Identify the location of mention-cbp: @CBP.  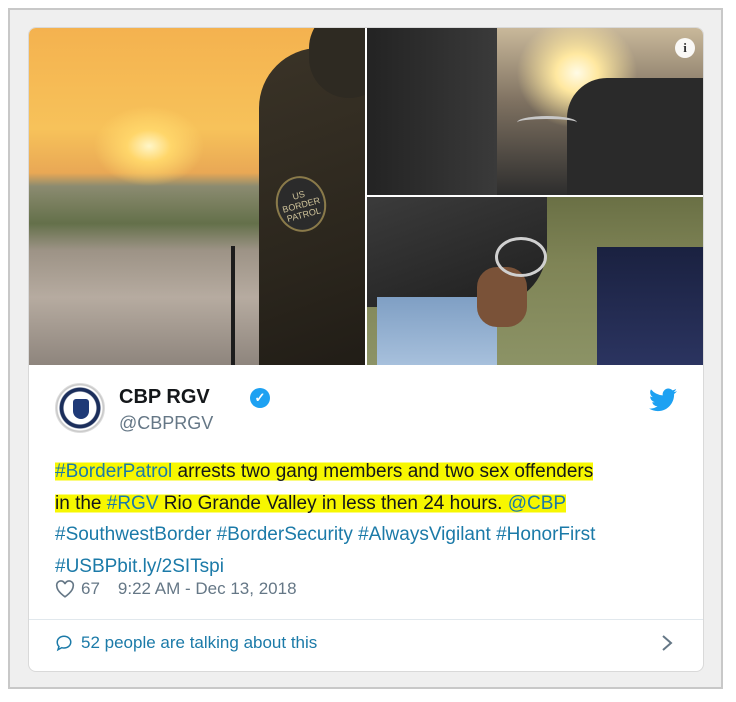
(537, 503).